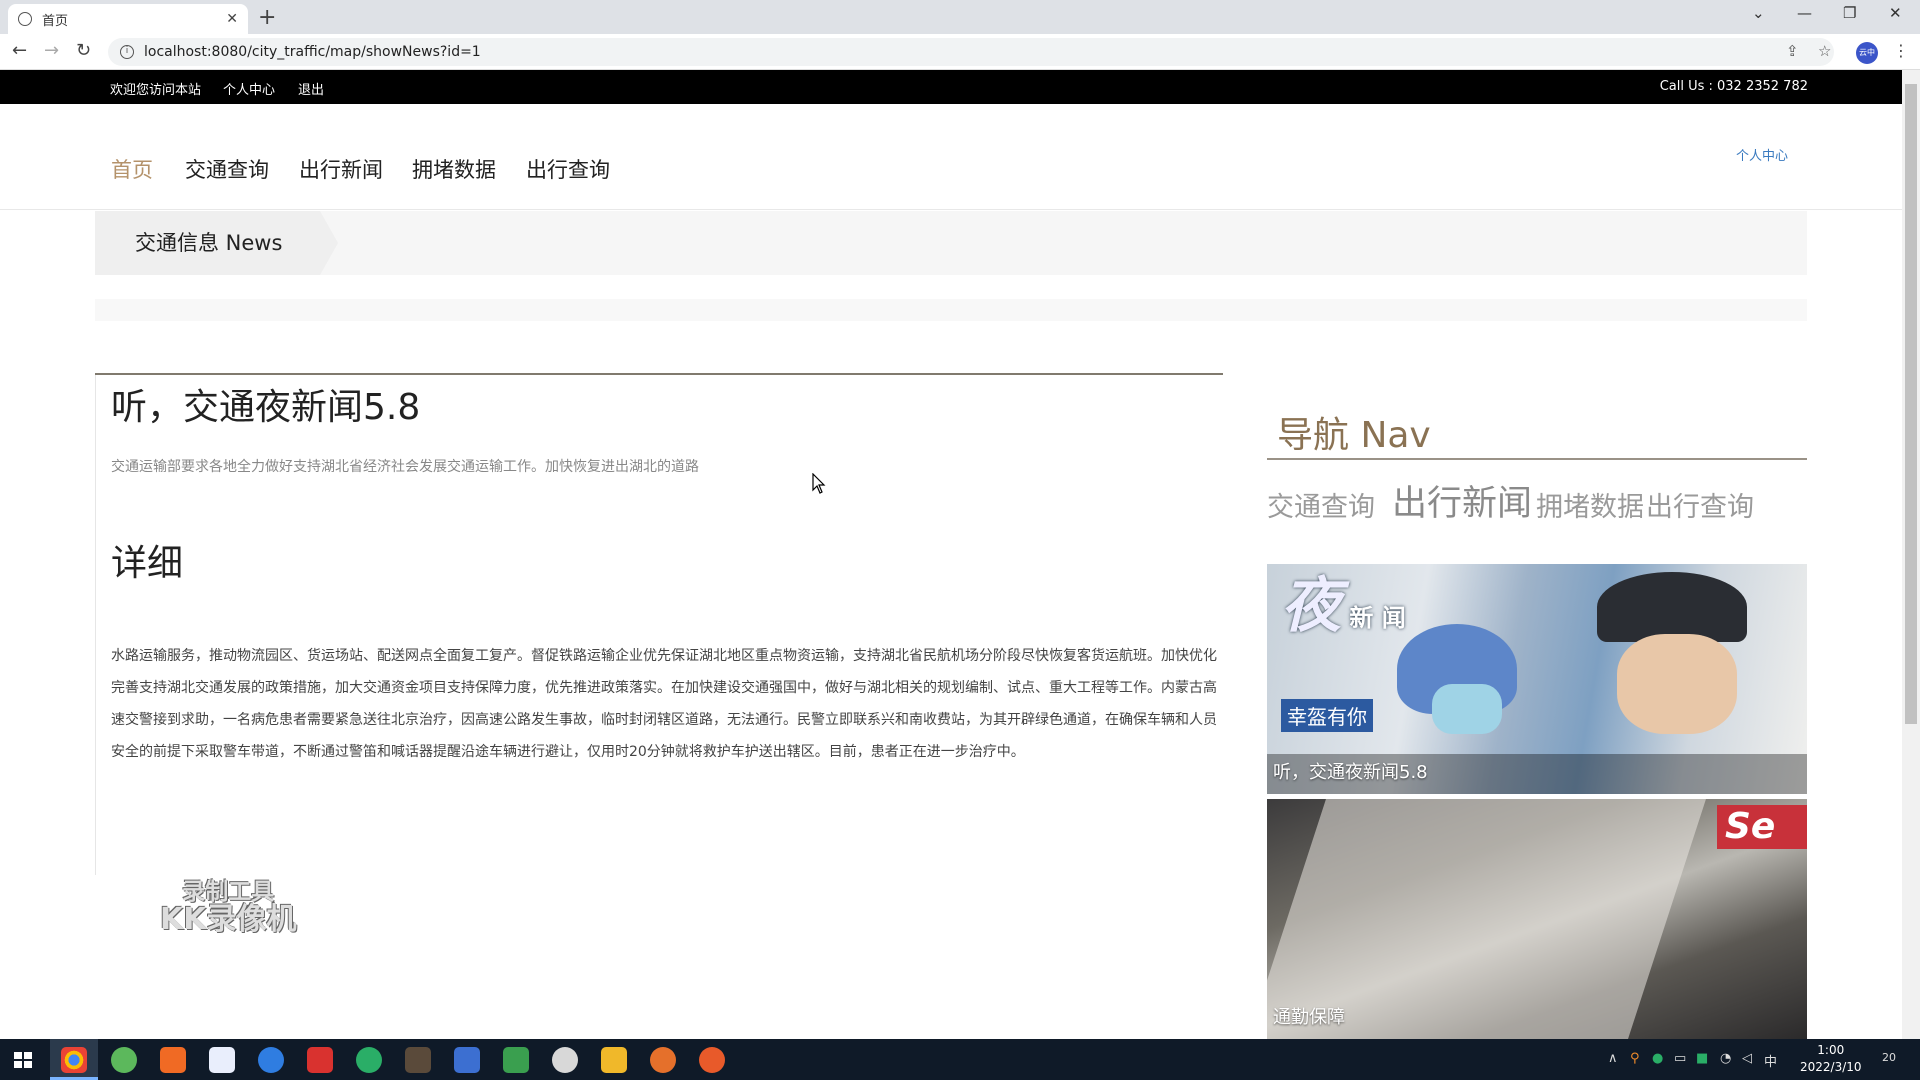 This screenshot has width=1920, height=1080. What do you see at coordinates (1657, 1058) in the screenshot?
I see `tray-wechat-icon: ●` at bounding box center [1657, 1058].